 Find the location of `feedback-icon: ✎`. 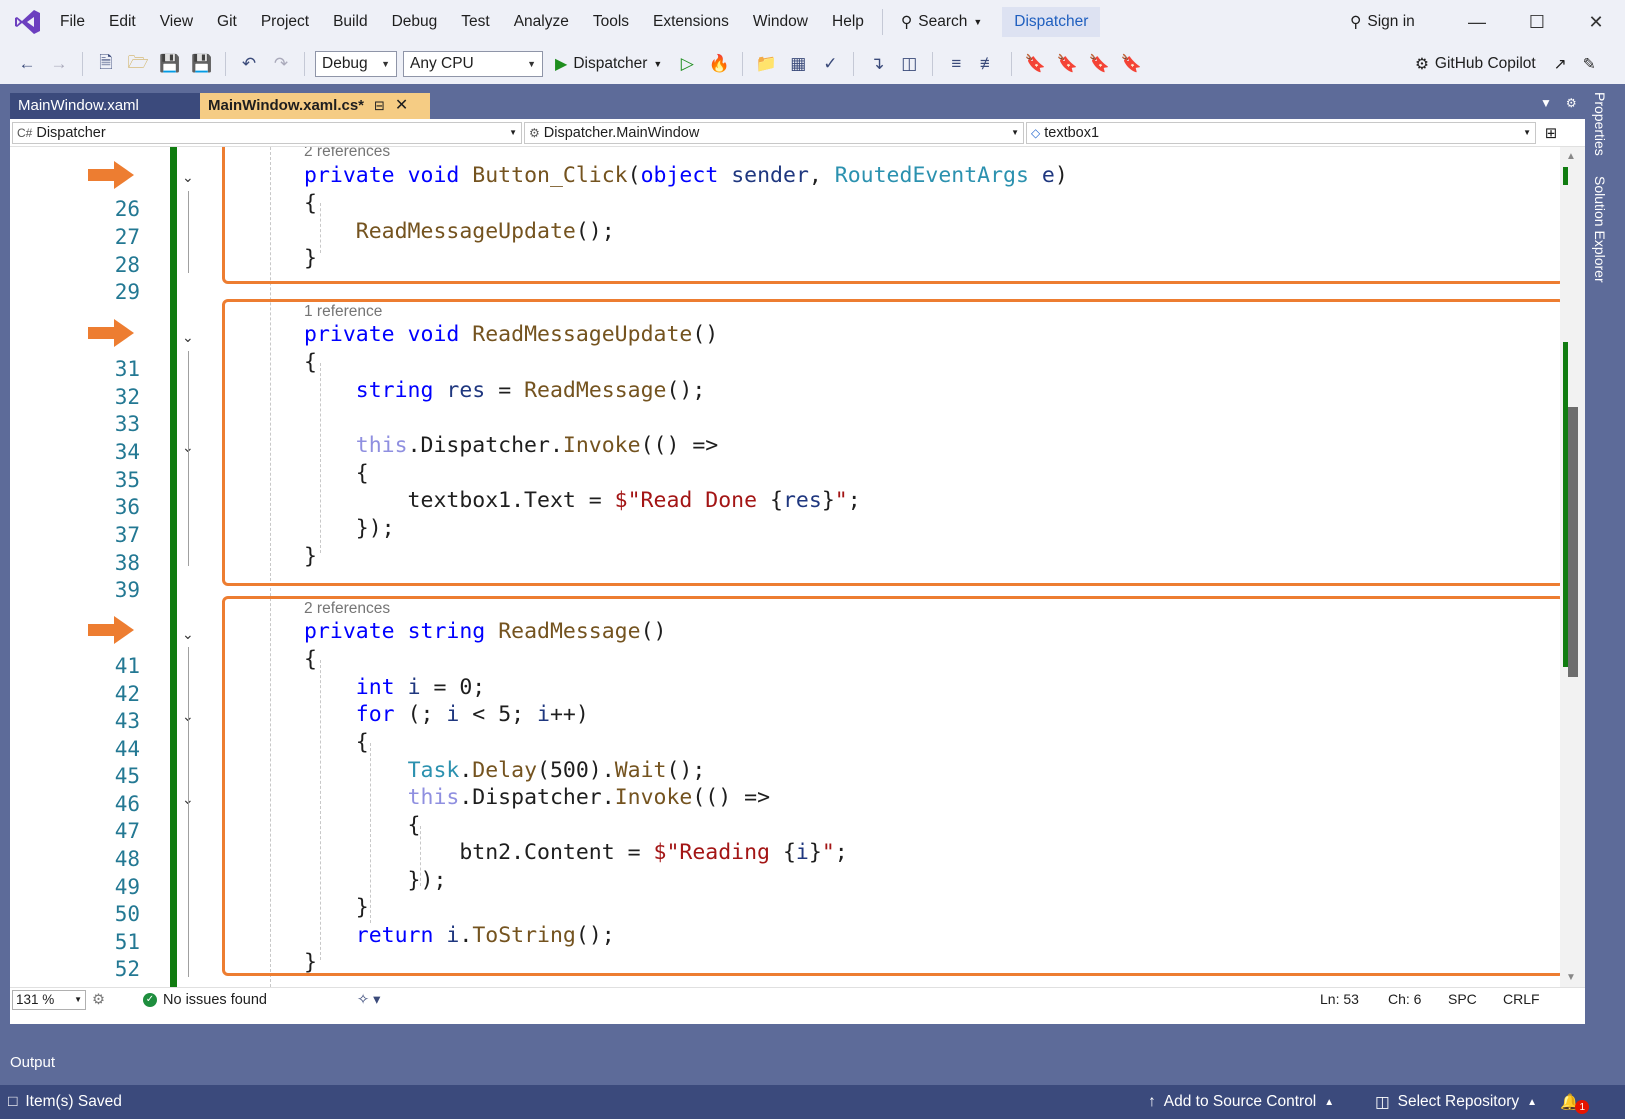

feedback-icon: ✎ is located at coordinates (1589, 64).